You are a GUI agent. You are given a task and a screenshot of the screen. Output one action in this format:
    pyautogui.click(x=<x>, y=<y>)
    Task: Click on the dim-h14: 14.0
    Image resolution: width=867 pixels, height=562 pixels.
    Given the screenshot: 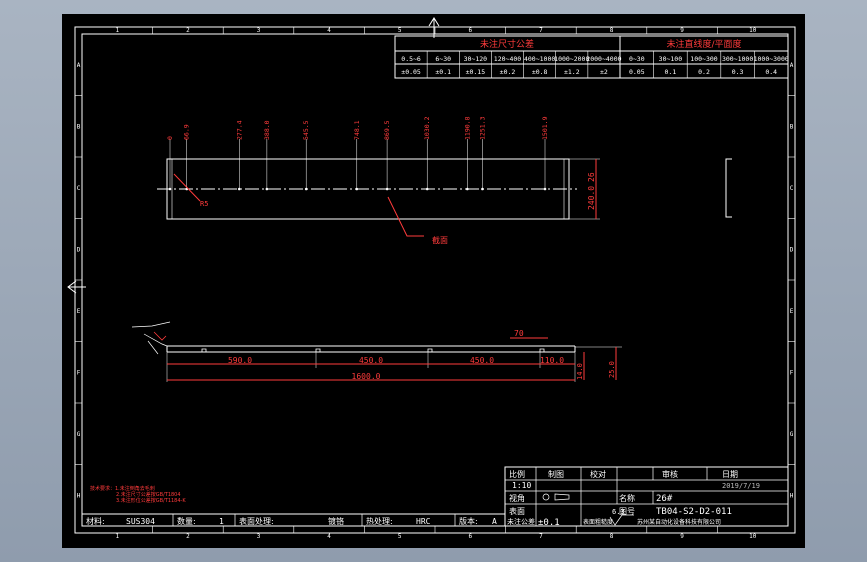 What is the action you would take?
    pyautogui.click(x=580, y=371)
    